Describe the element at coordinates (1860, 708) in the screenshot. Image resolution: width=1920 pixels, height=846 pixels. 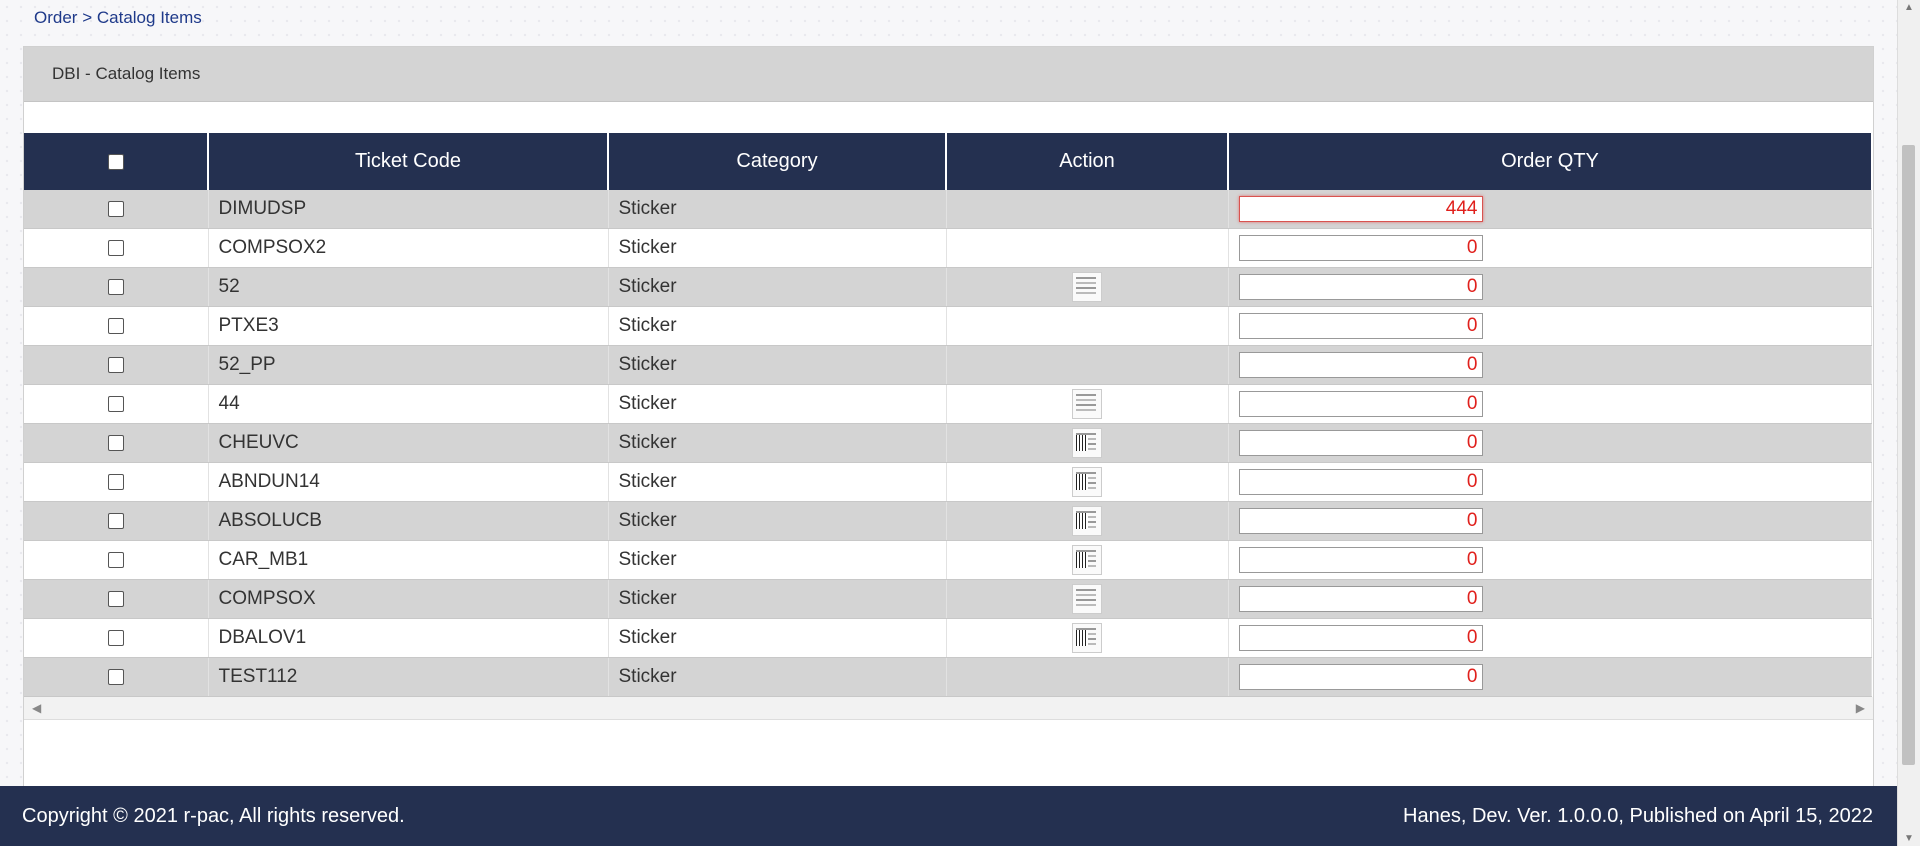
I see `scroll-right-icon: ▶` at that location.